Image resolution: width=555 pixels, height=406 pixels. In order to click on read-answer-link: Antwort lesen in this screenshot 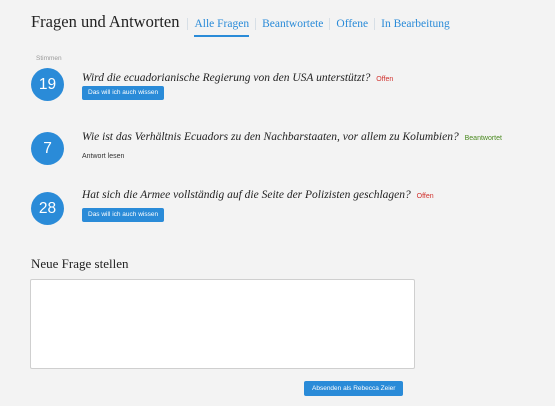, I will do `click(103, 156)`.